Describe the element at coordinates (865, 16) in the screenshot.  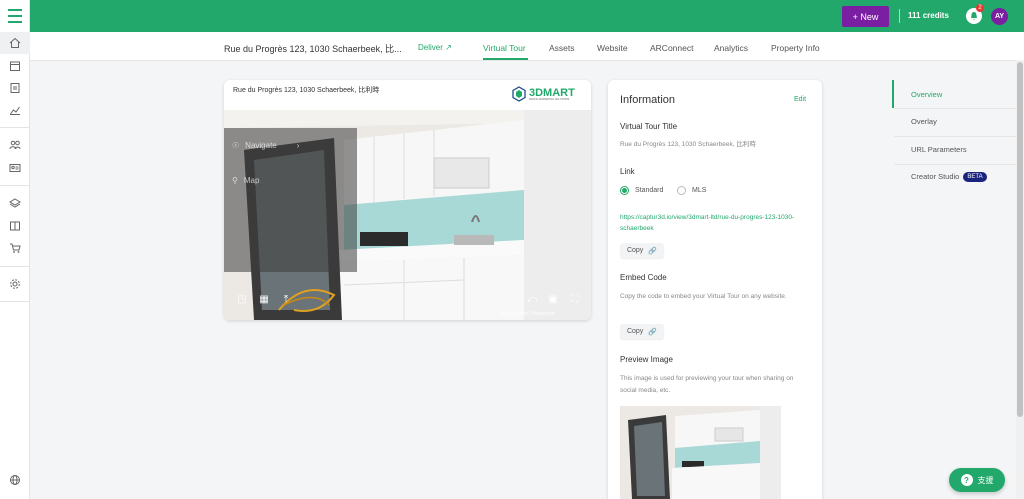
I see `new-button: + New` at that location.